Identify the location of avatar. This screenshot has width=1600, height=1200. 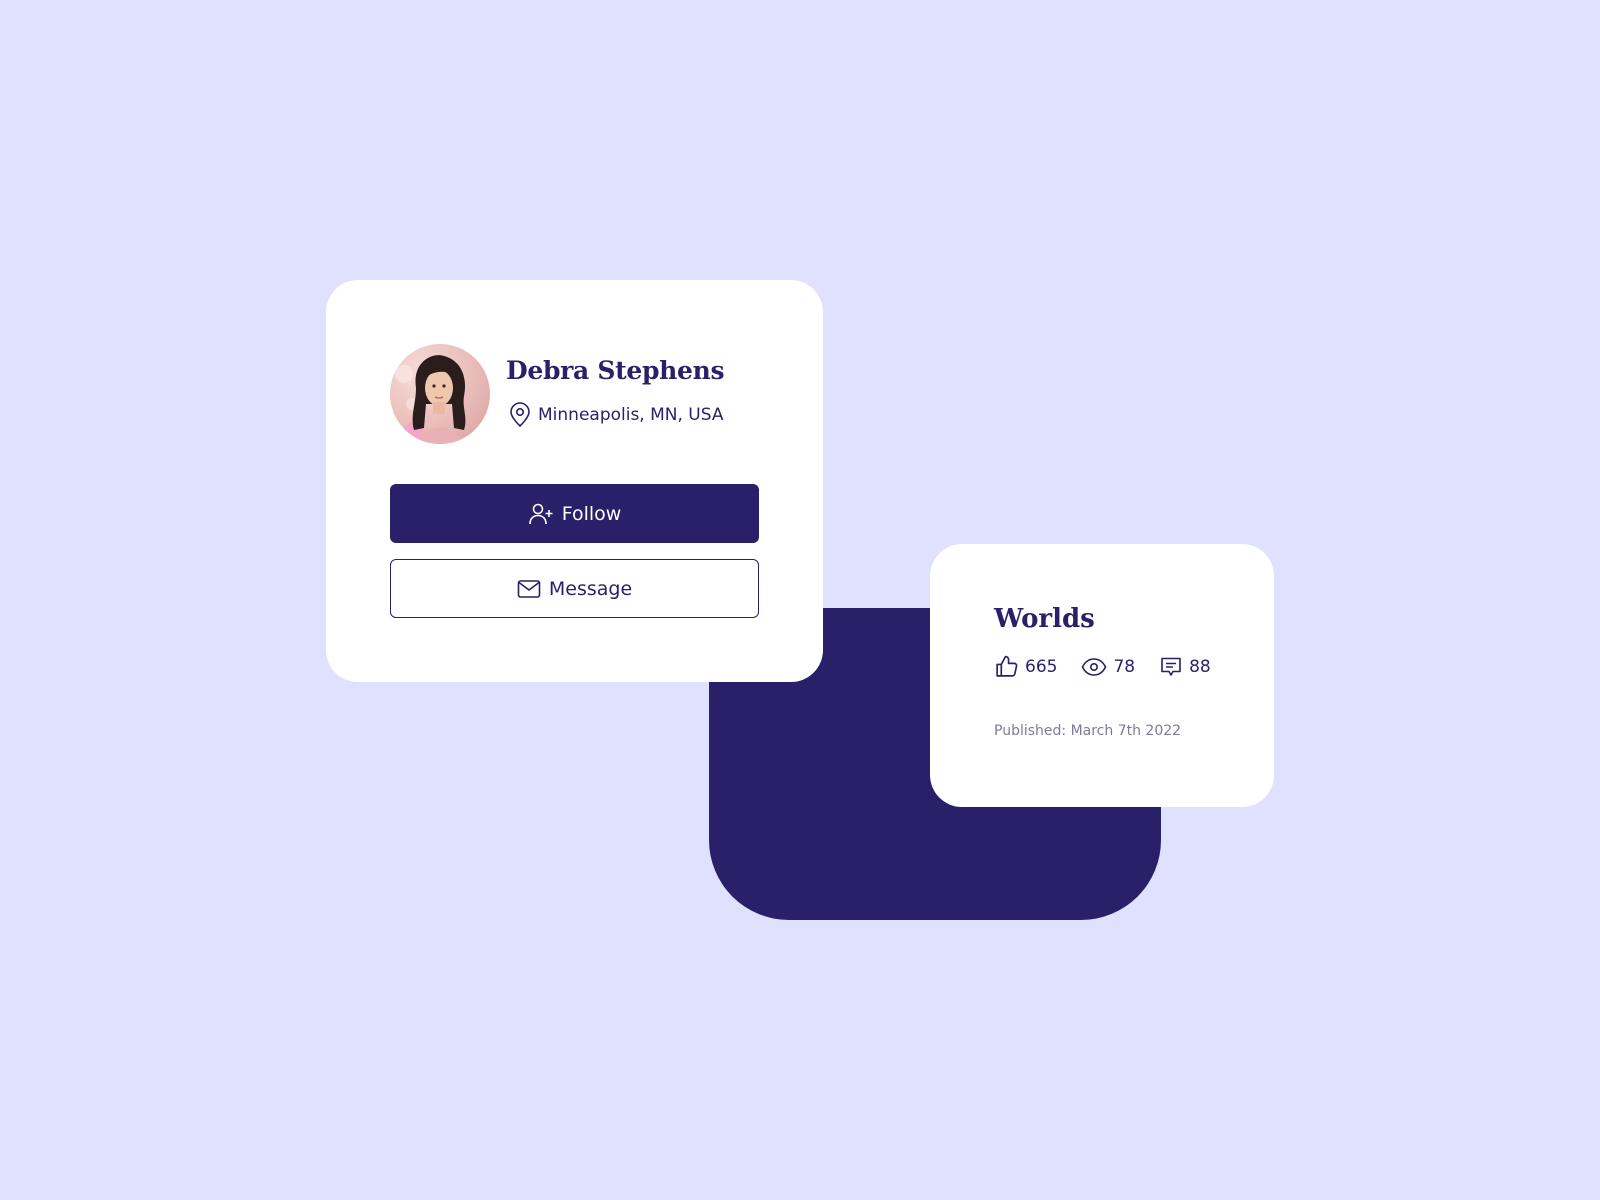
(440, 394).